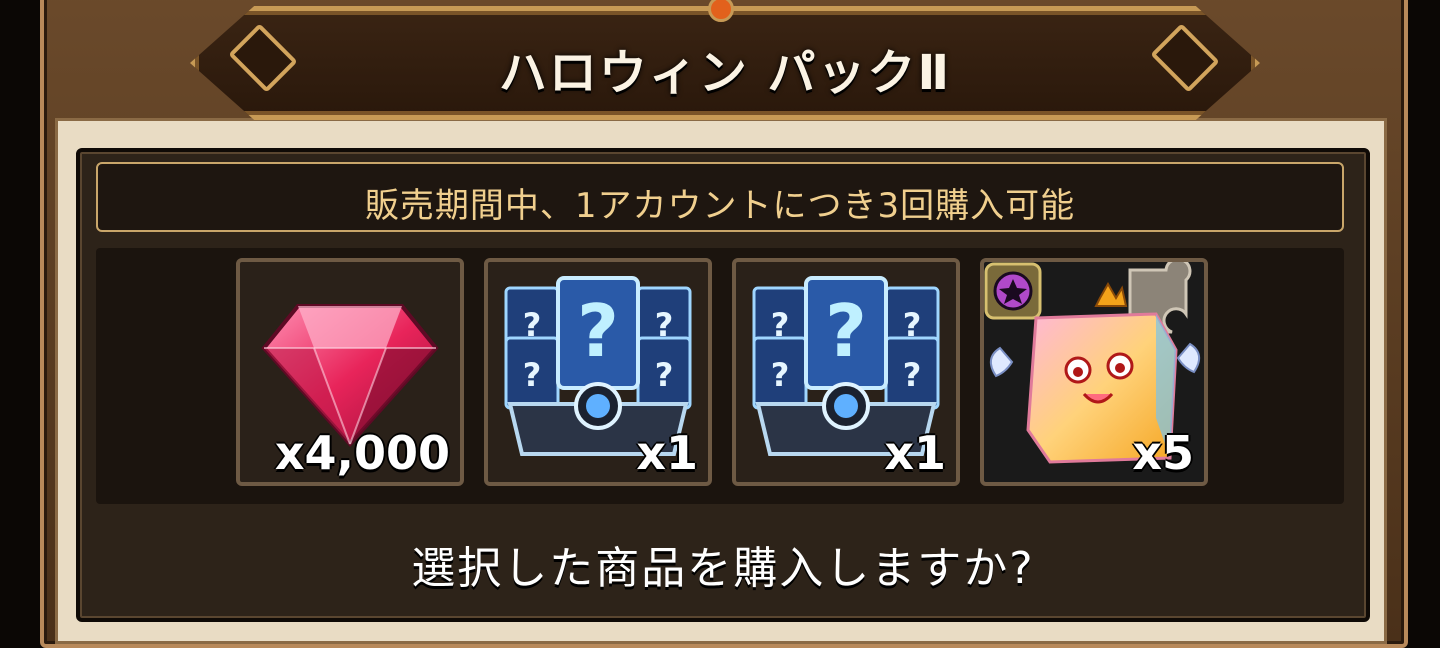 The height and width of the screenshot is (648, 1440). I want to click on purchase-confirmation-question: 選択した商品を購入しますか?, so click(723, 568).